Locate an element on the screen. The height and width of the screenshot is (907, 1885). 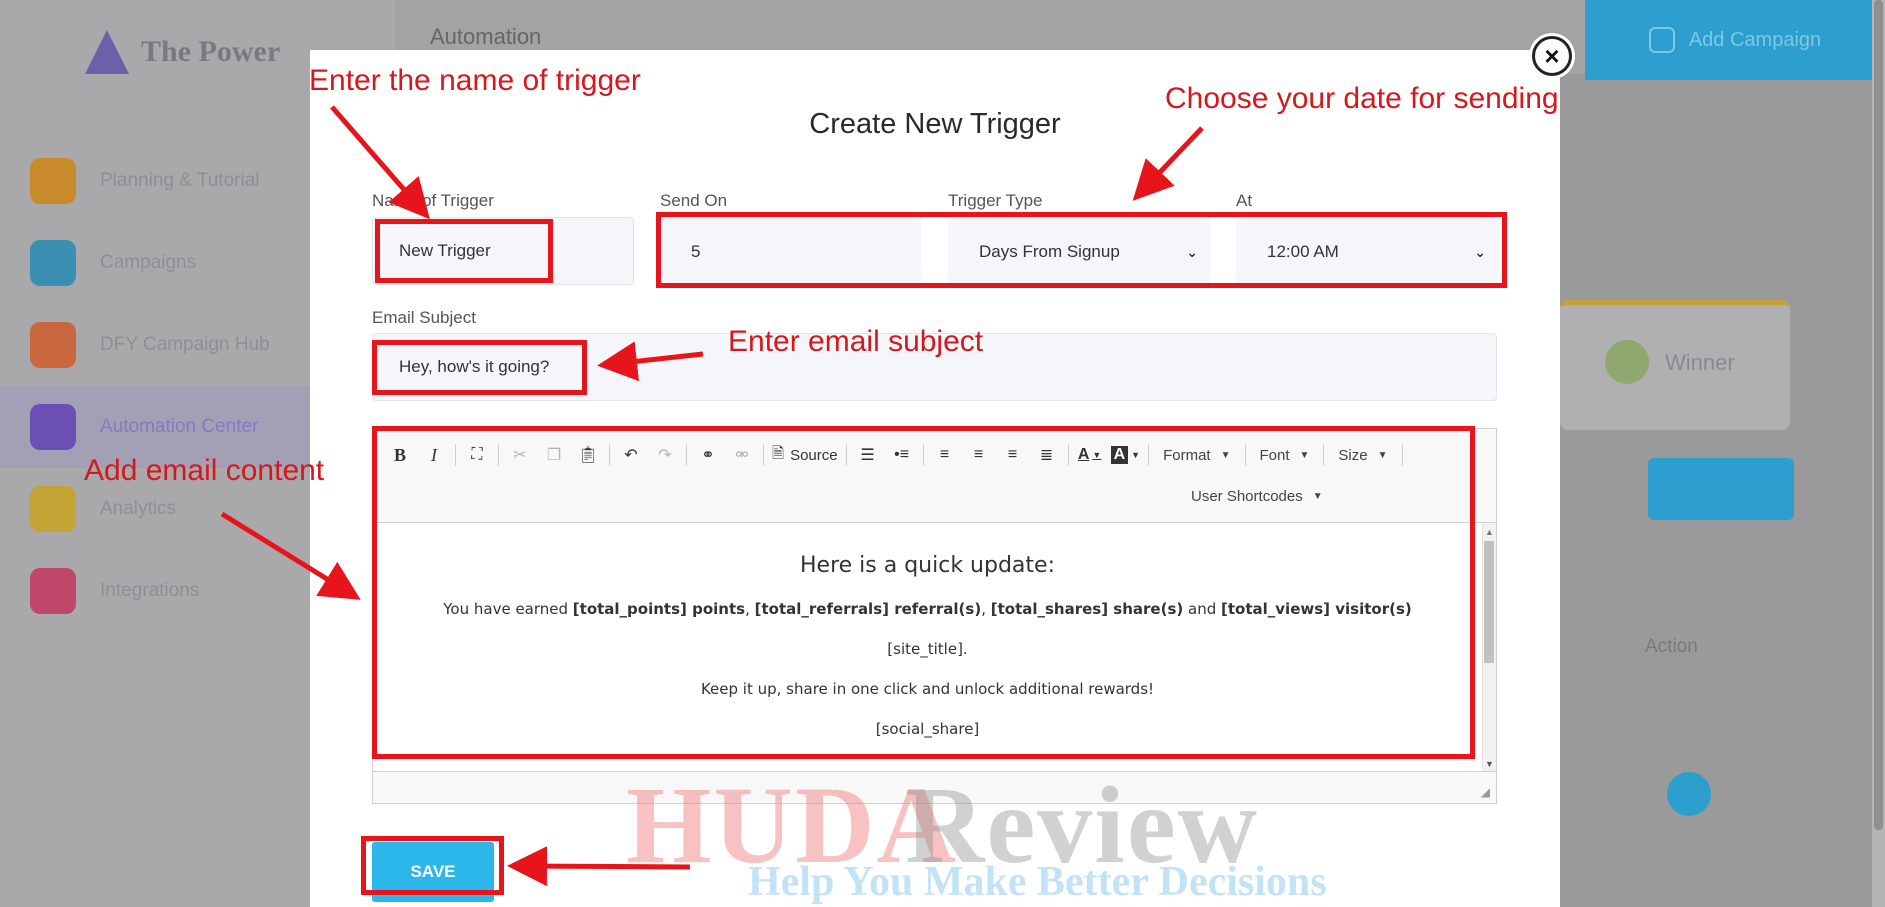
annotation-content-hint: Add email content is located at coordinates (204, 470).